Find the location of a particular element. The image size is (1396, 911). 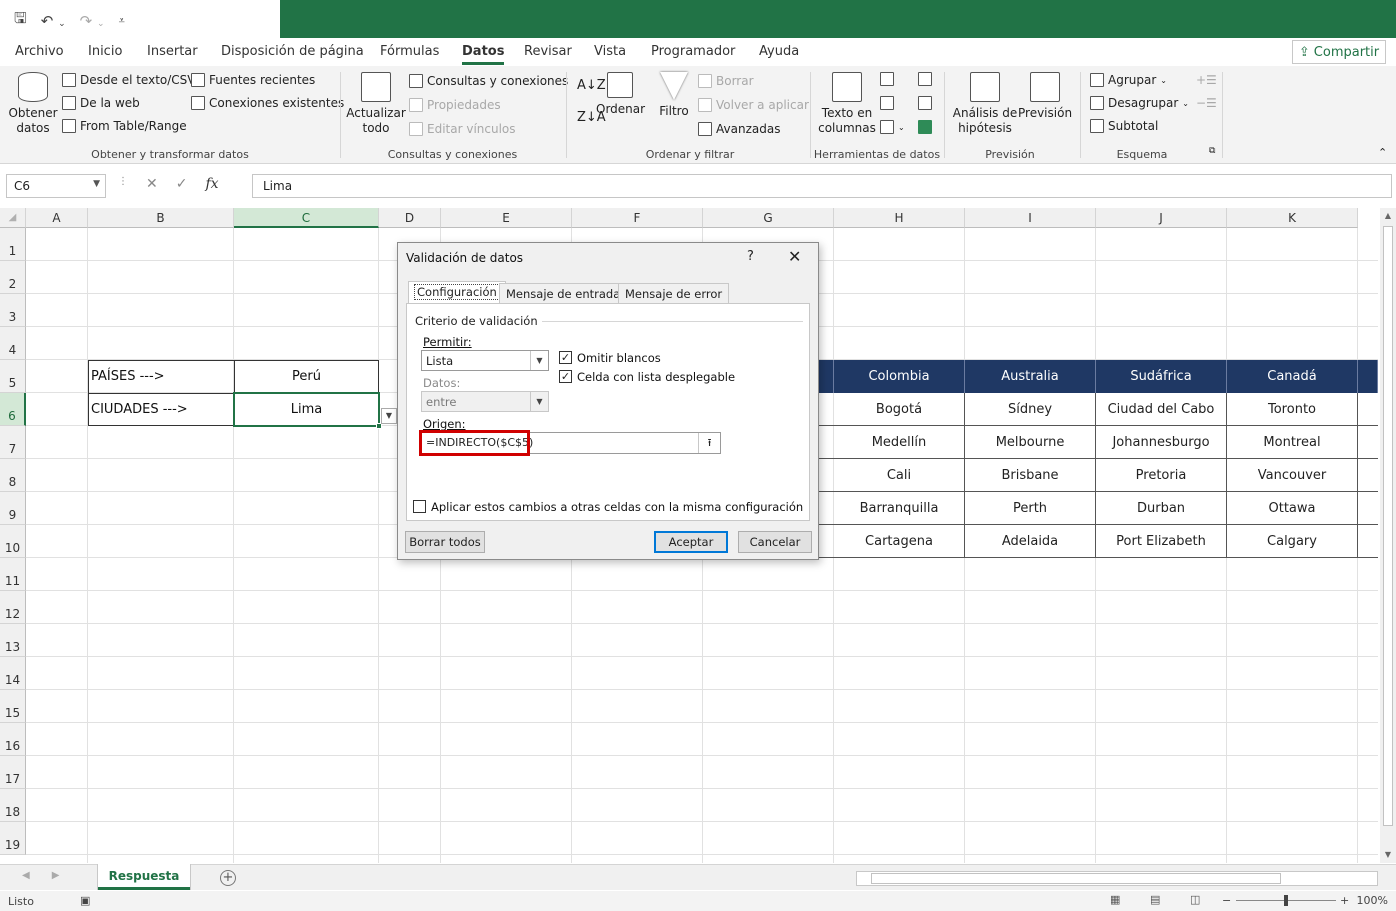

tab-insertar: Insertar is located at coordinates (172, 51).